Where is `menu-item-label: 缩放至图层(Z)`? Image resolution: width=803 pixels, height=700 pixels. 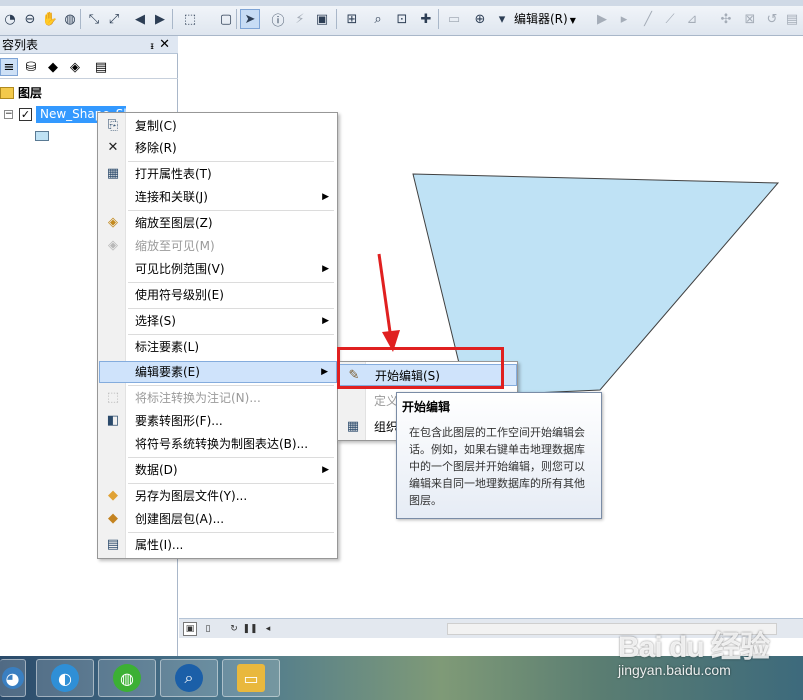
menu-item-label: 缩放至图层(Z) is located at coordinates (174, 223).